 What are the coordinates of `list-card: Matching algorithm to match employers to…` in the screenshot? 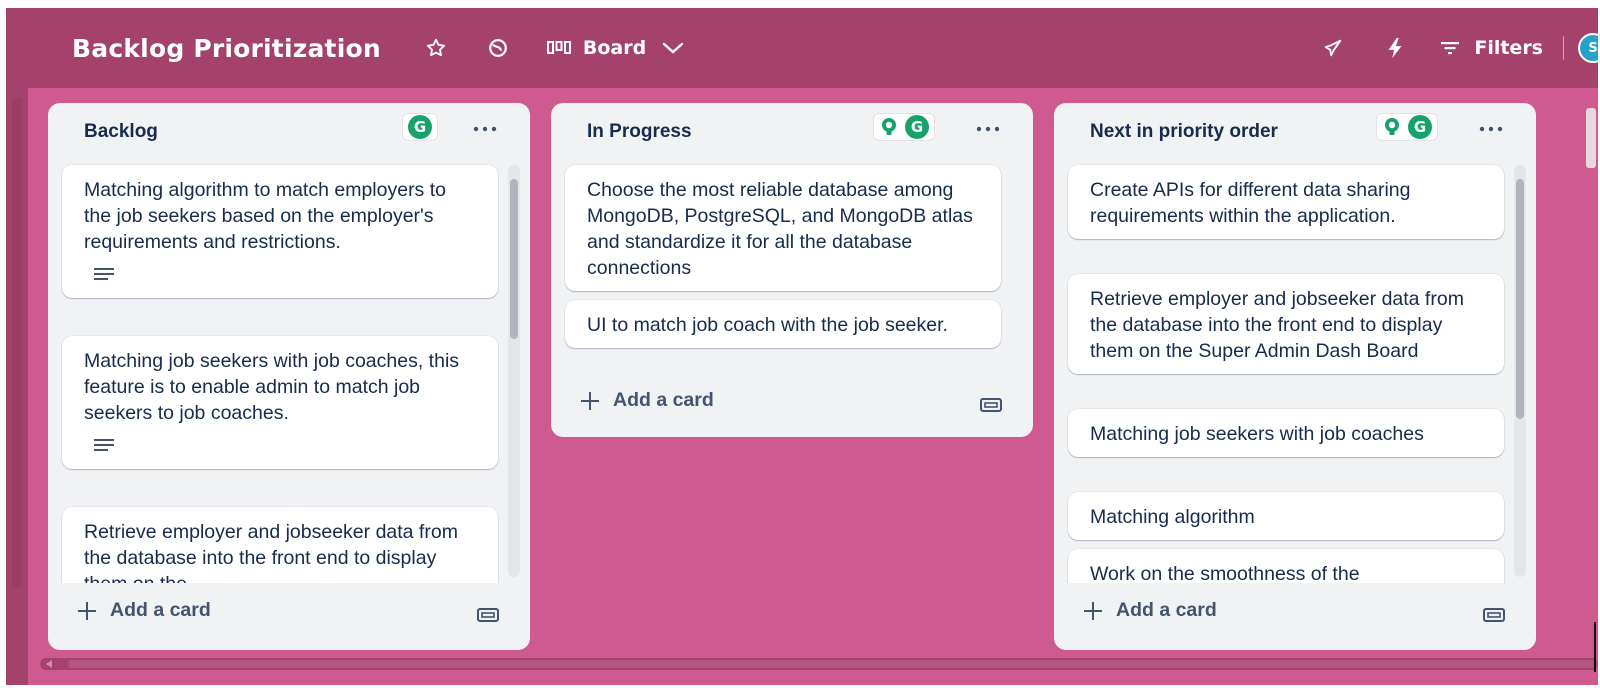 It's located at (280, 231).